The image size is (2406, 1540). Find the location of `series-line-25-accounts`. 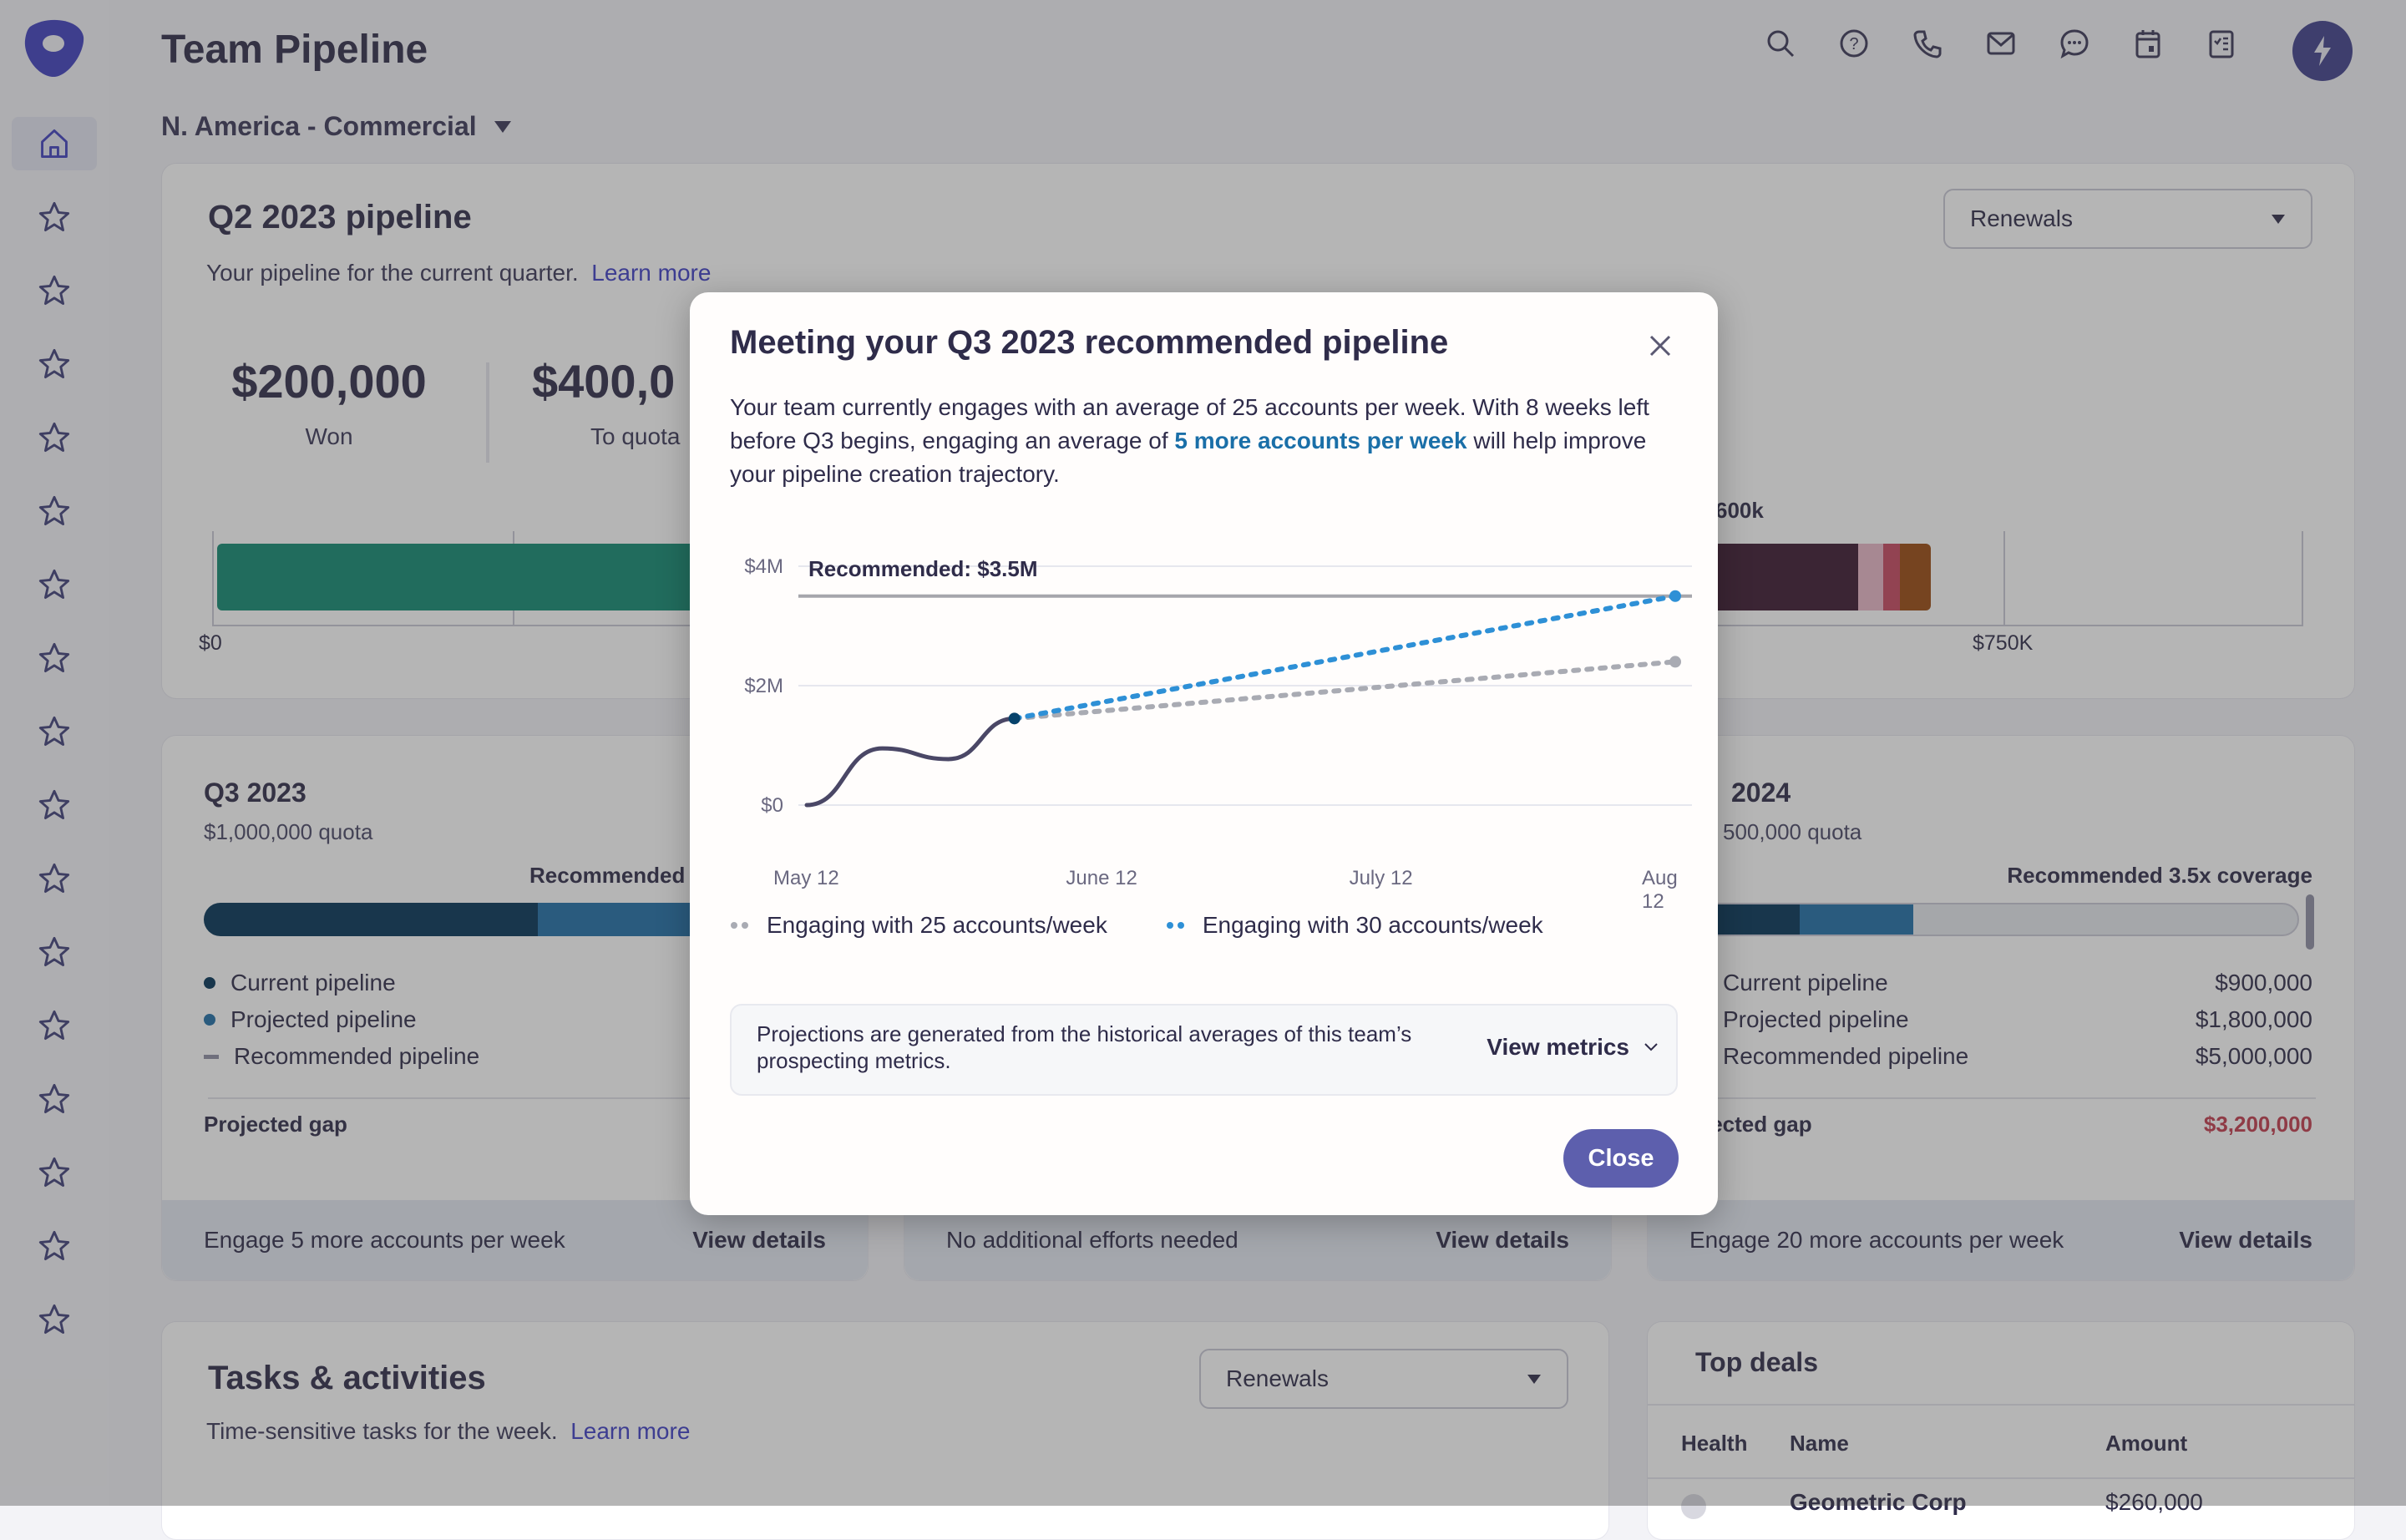

series-line-25-accounts is located at coordinates (1344, 691).